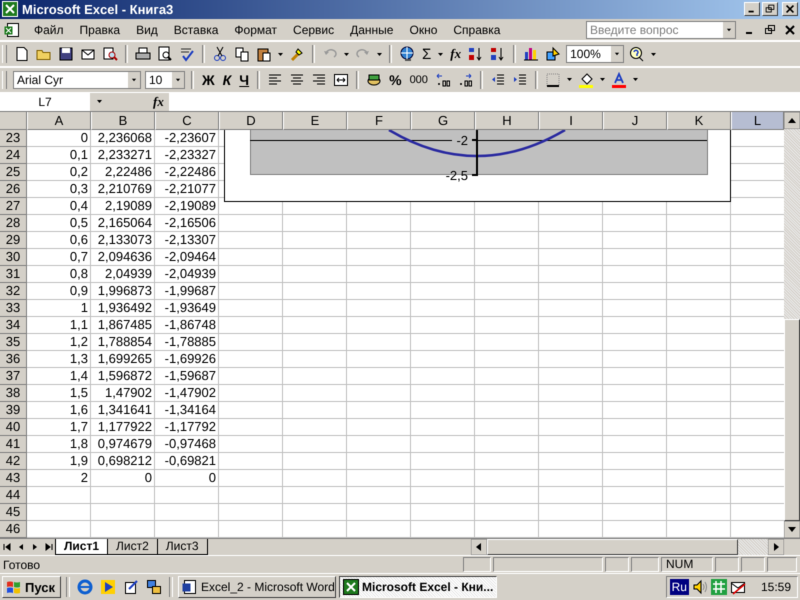  What do you see at coordinates (13, 206) in the screenshot?
I see `row-header: 27` at bounding box center [13, 206].